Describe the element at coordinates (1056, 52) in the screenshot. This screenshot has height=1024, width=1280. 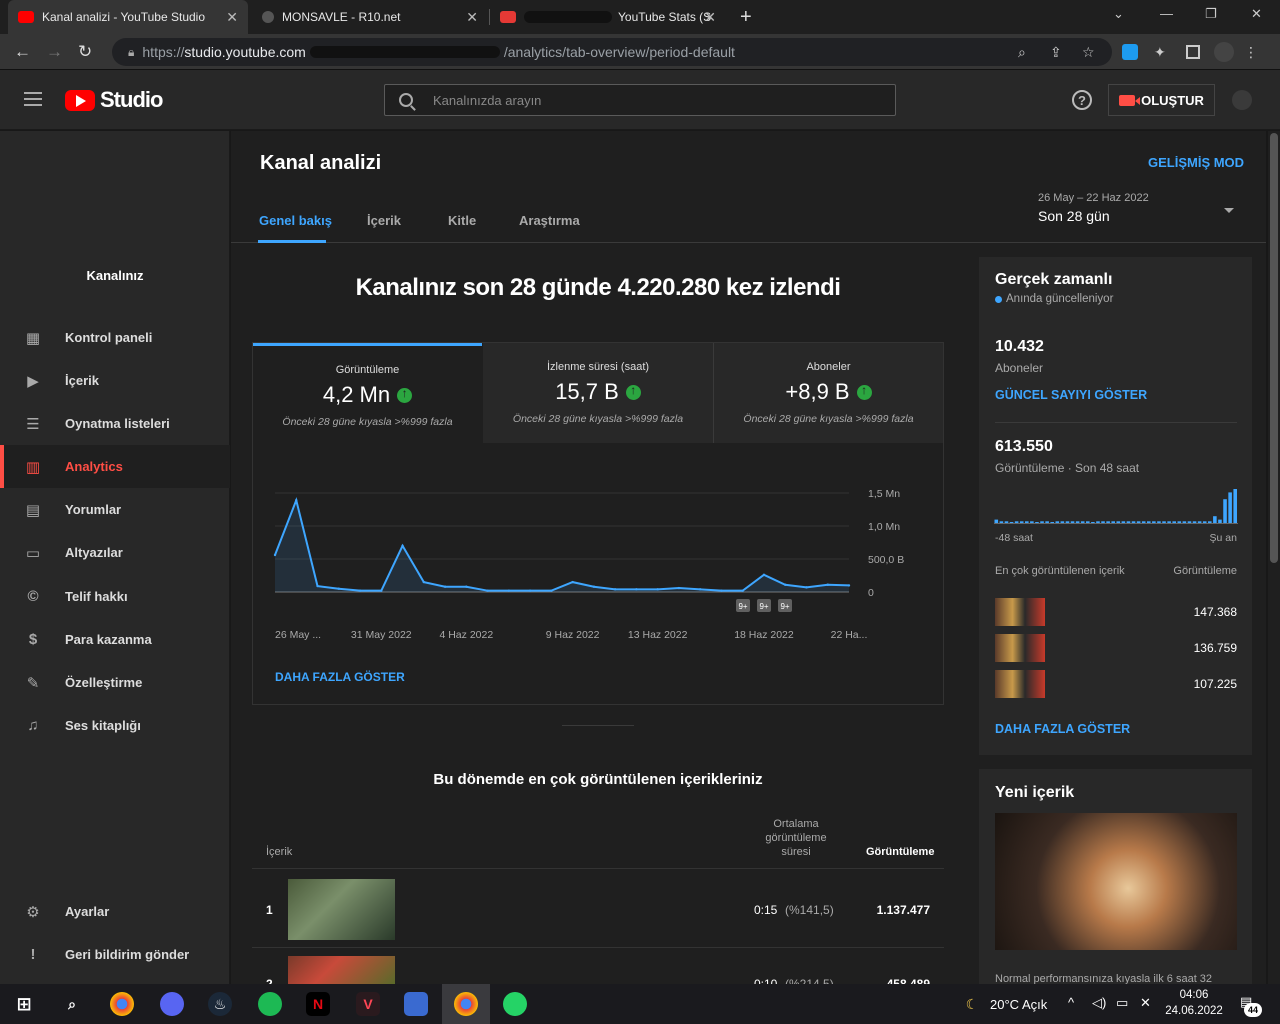
I see `share-icon: ⇪` at that location.